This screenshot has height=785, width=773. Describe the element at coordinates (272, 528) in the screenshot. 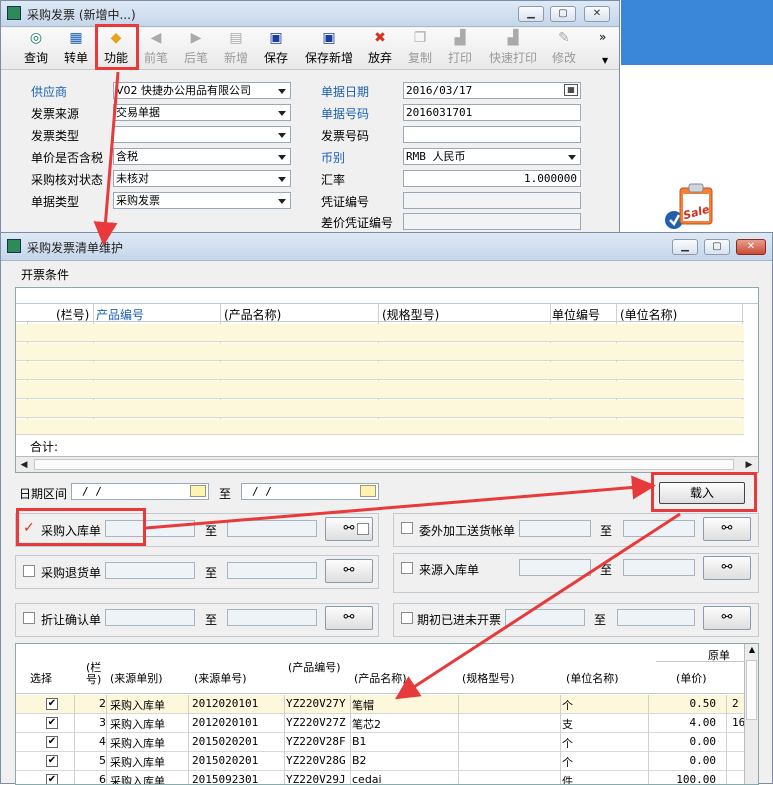

I see `purchase-in-to` at that location.